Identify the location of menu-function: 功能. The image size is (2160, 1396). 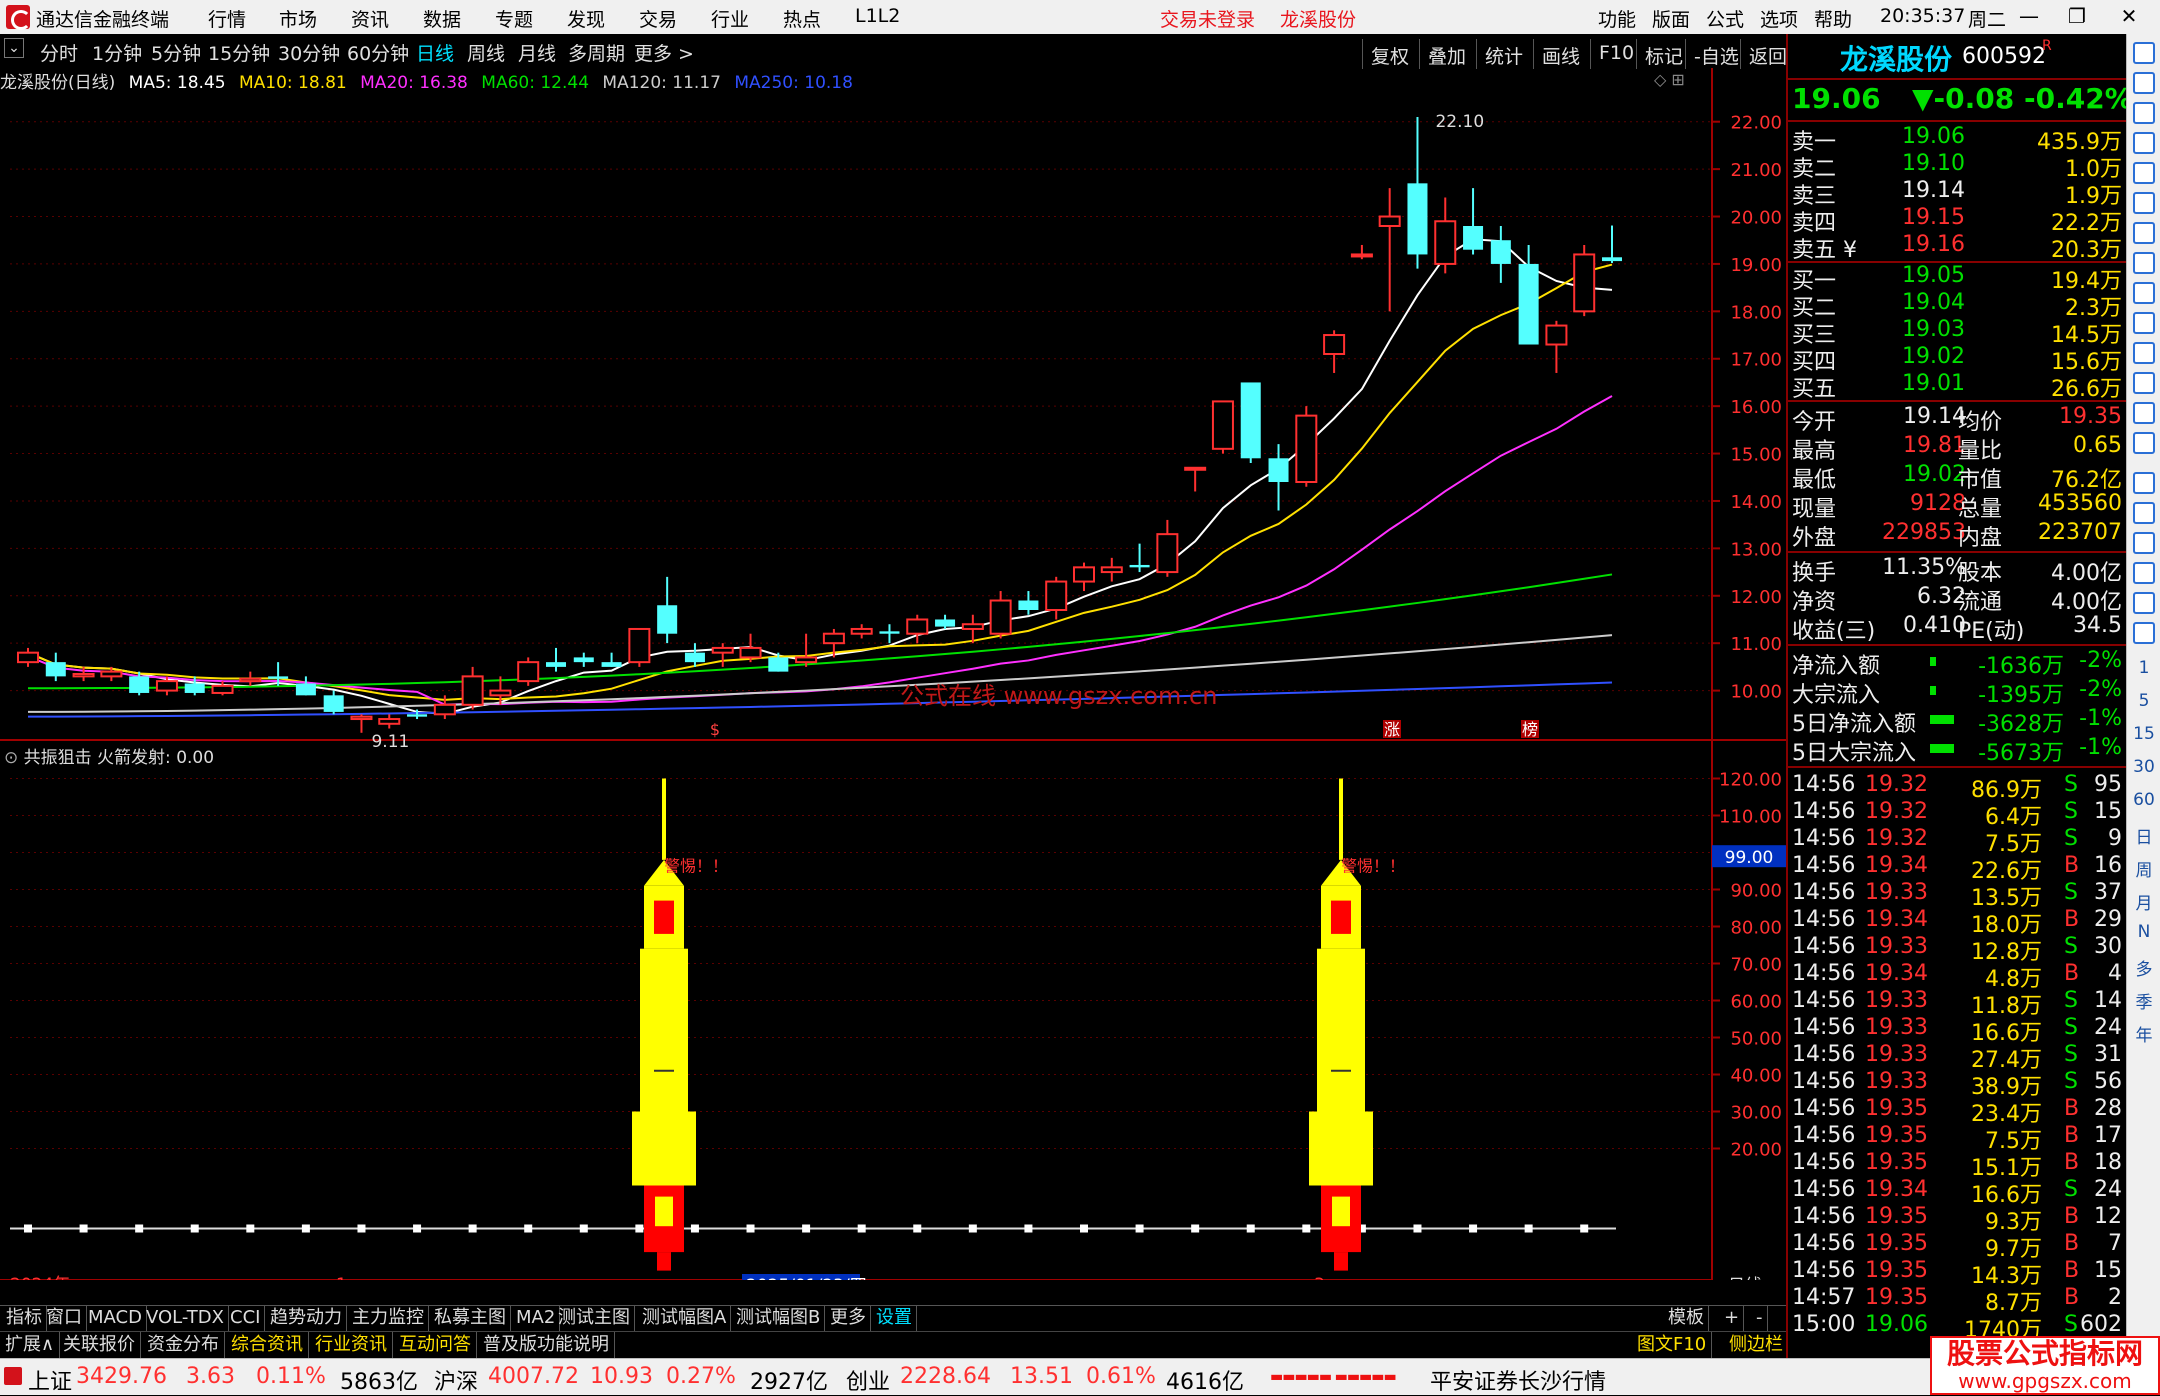
(1617, 18).